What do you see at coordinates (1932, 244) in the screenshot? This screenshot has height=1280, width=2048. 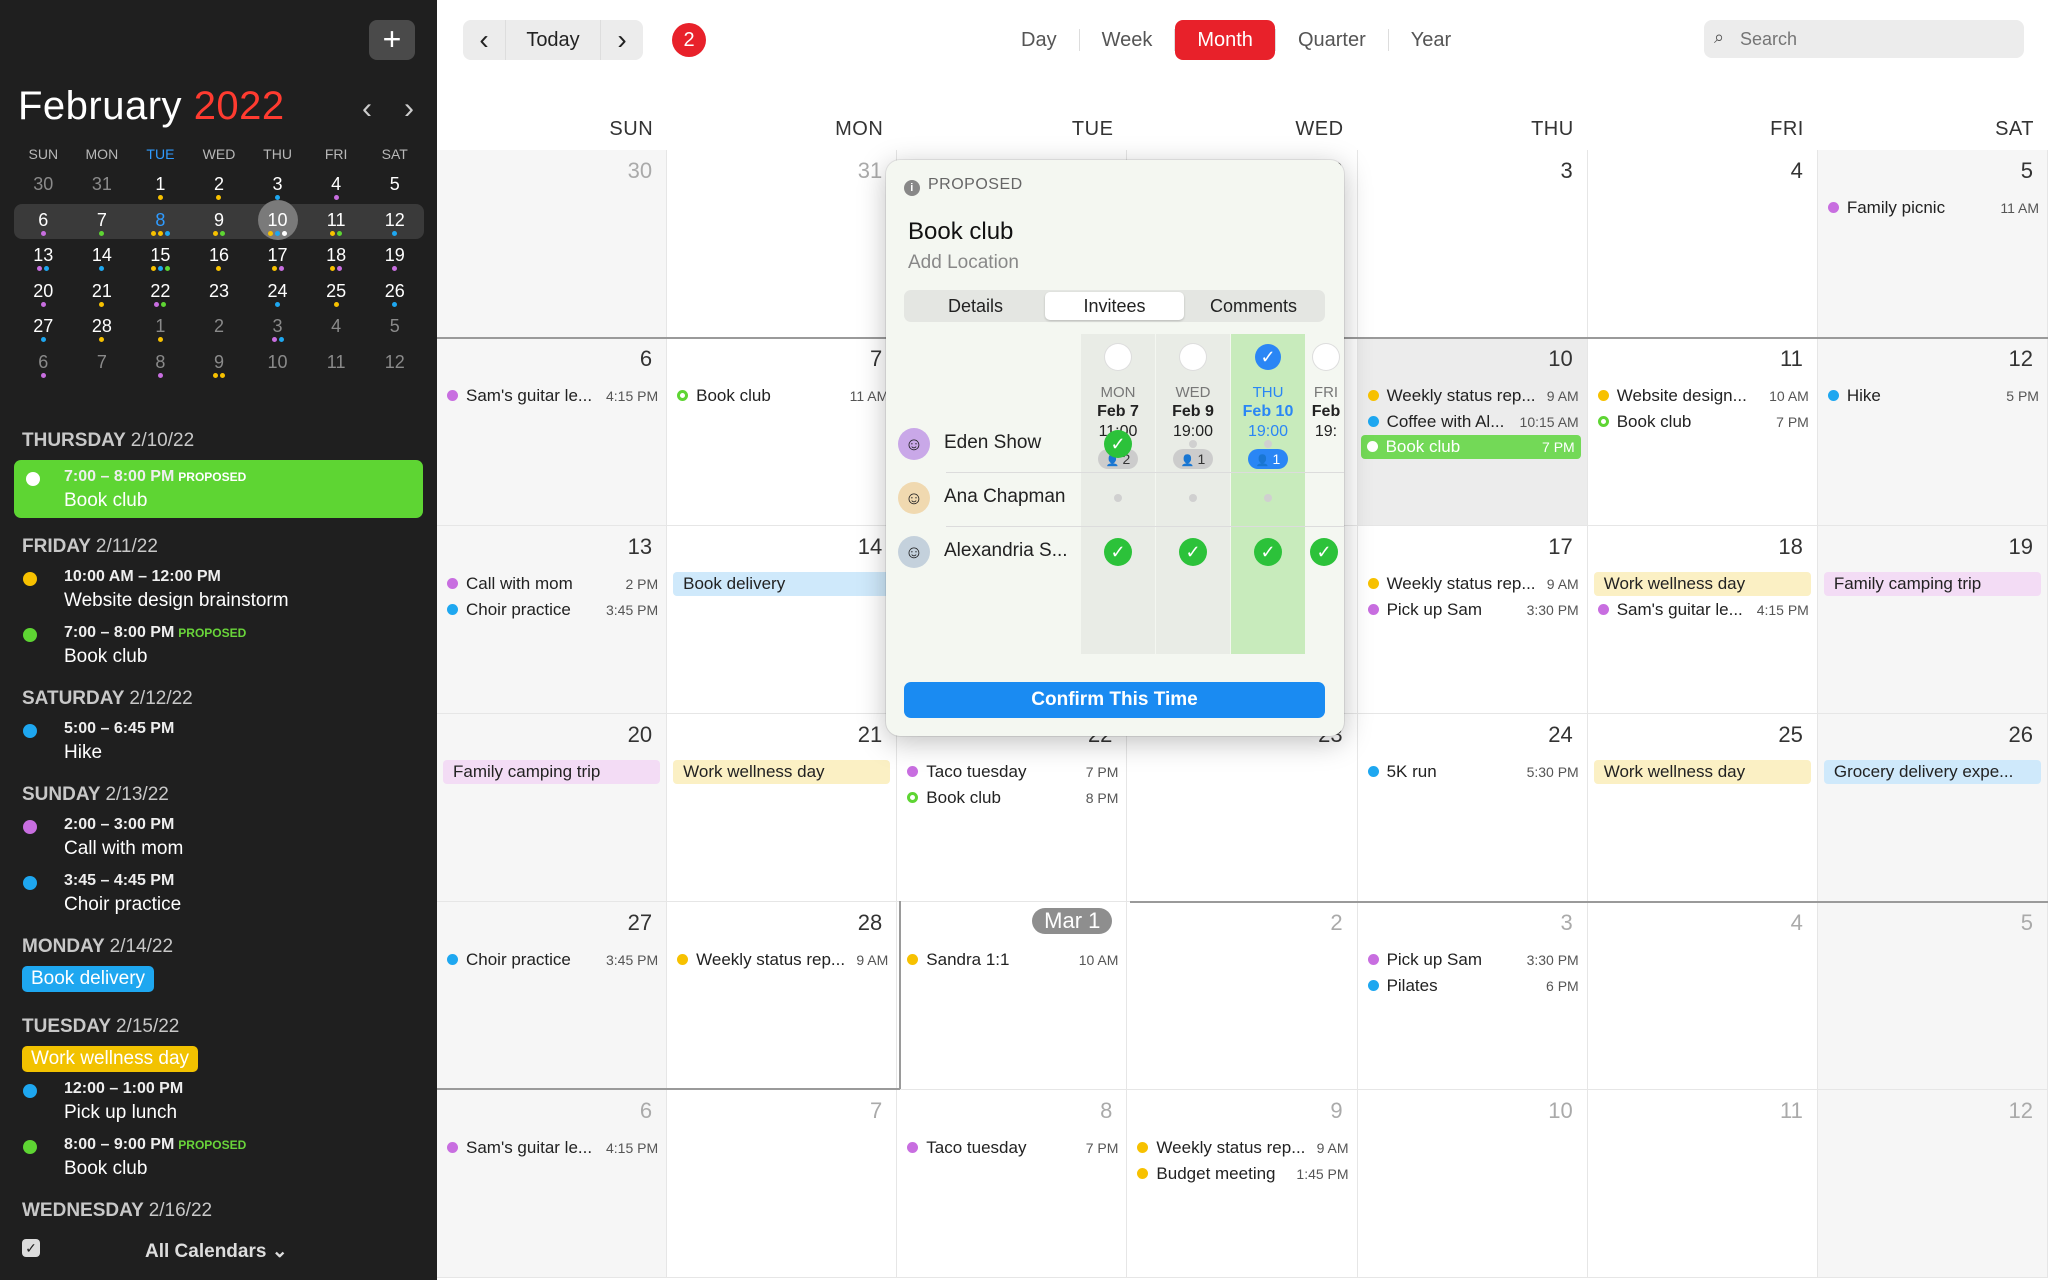 I see `day-cell: 5 Family picnic 11 AM` at bounding box center [1932, 244].